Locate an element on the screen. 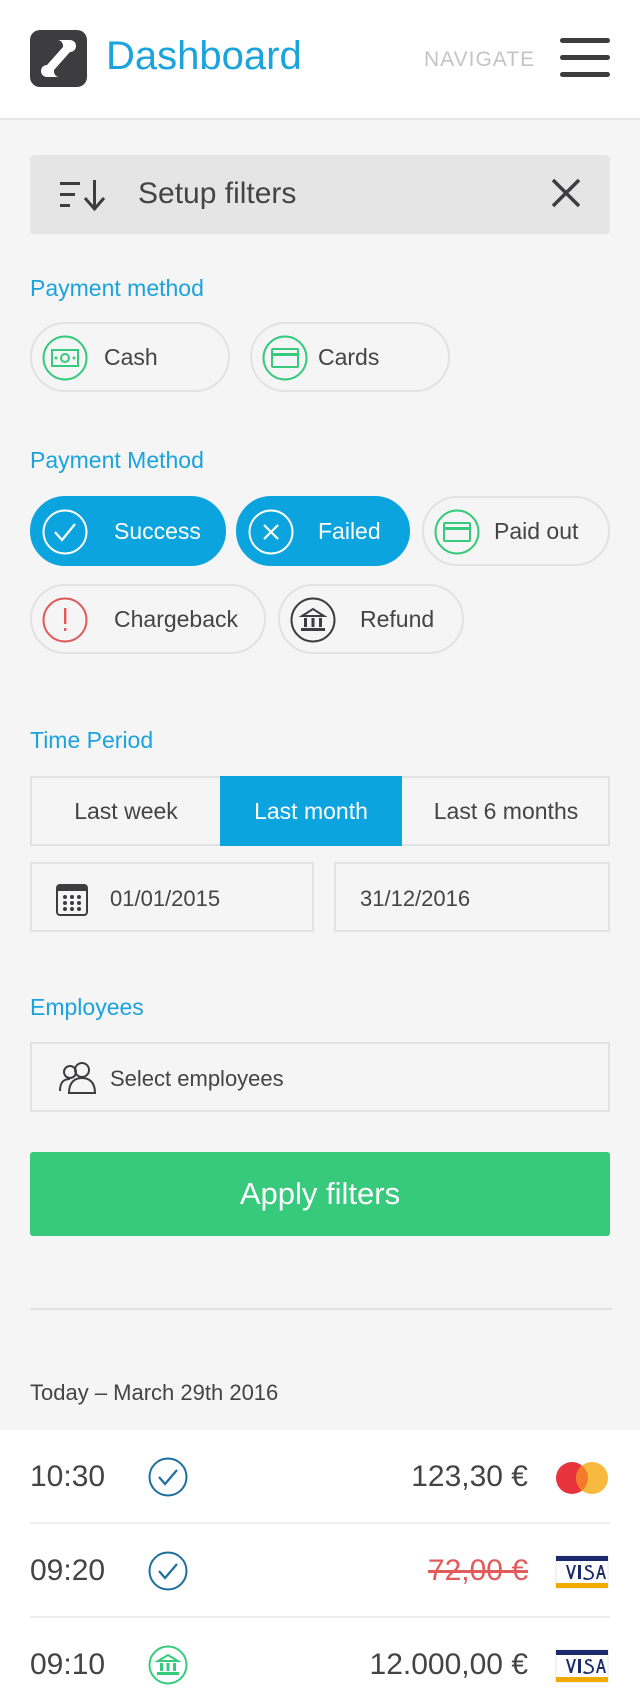 Image resolution: width=640 pixels, height=1706 pixels. navigate-label: NAVIGATE is located at coordinates (479, 60).